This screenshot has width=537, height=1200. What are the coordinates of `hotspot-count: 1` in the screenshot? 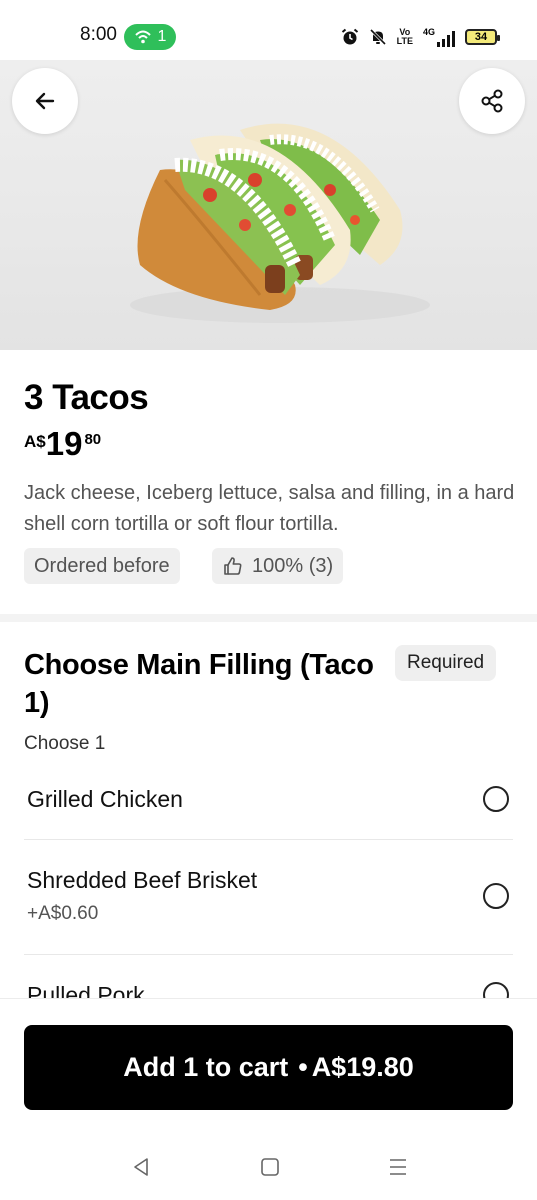 It's located at (162, 36).